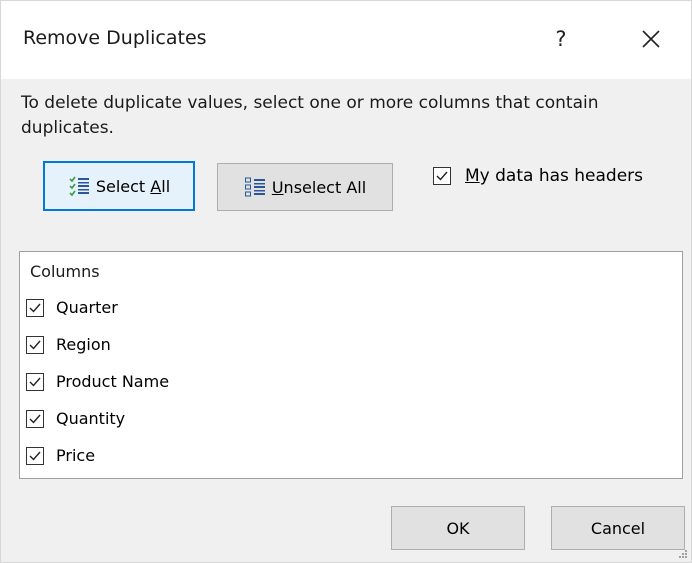  What do you see at coordinates (618, 528) in the screenshot?
I see `cancel-button: Cancel` at bounding box center [618, 528].